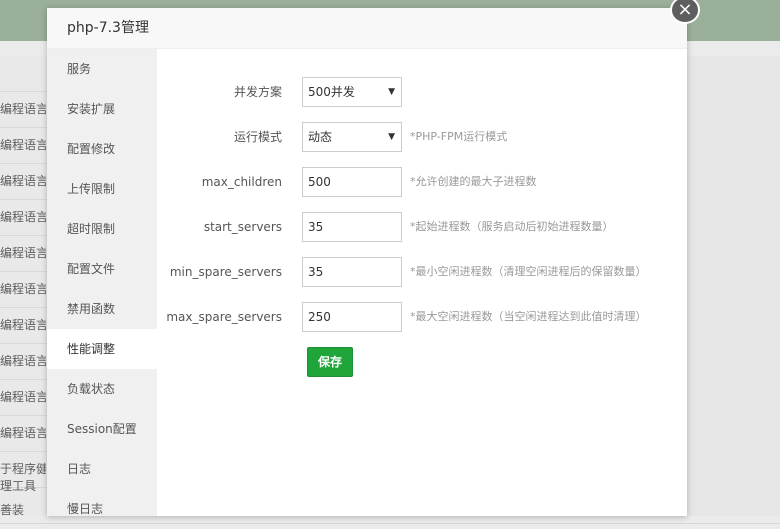 The image size is (780, 529). Describe the element at coordinates (367, 28) in the screenshot. I see `dialog-title: php-7.3管理` at that location.